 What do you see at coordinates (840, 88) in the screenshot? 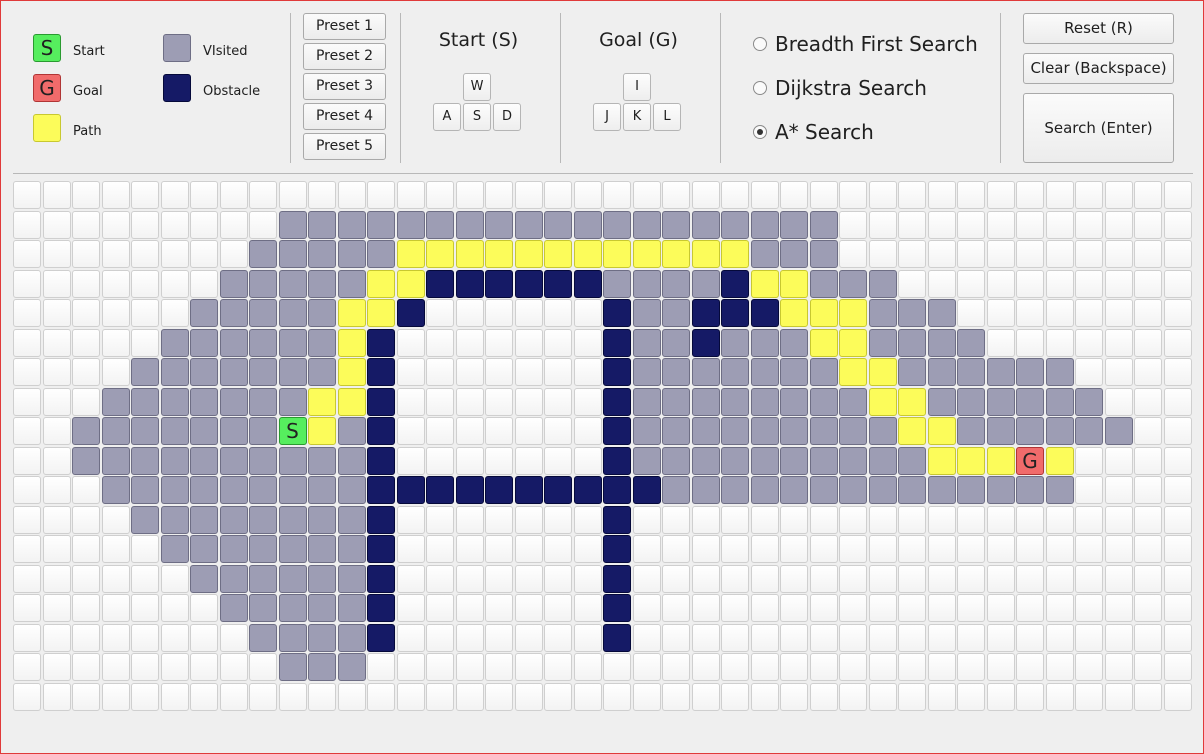
I see `algorithm-dijkstra-radio: Dijkstra Search` at bounding box center [840, 88].